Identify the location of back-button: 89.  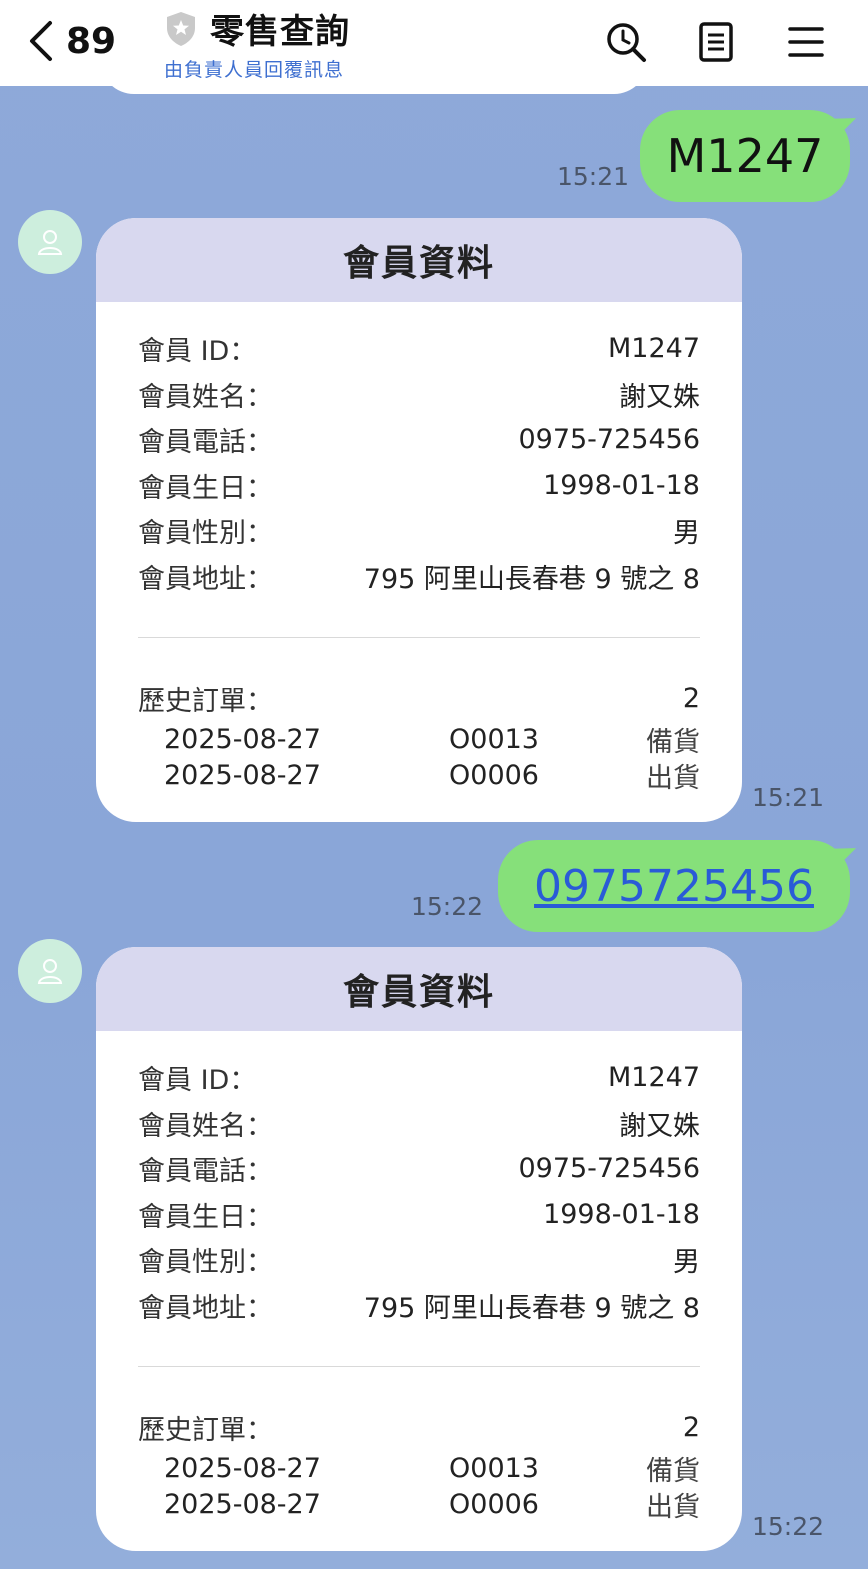
(81, 41).